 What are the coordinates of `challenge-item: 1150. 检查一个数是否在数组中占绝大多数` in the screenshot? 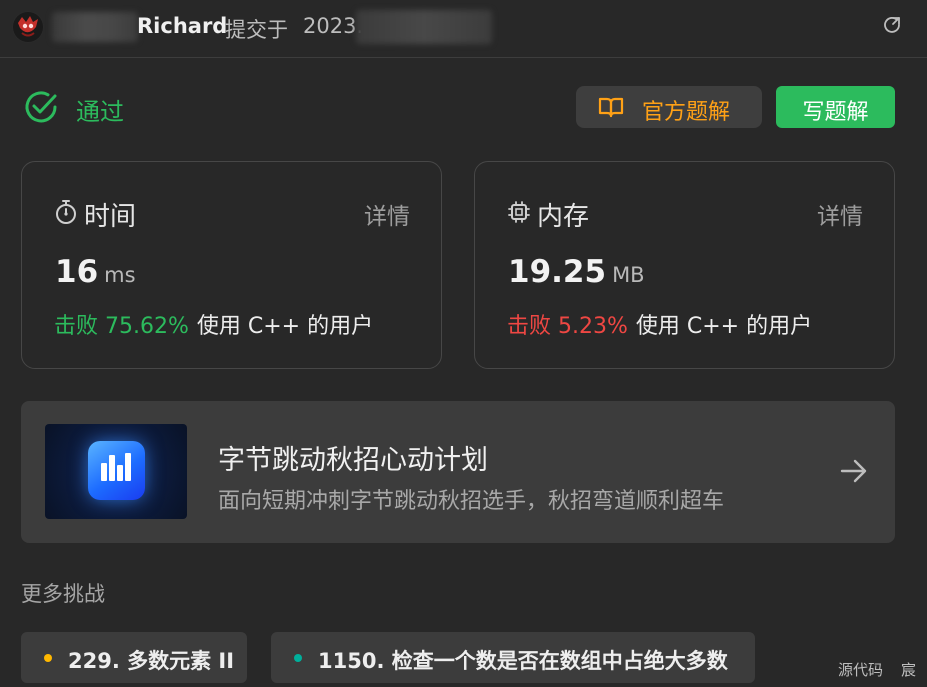 It's located at (513, 657).